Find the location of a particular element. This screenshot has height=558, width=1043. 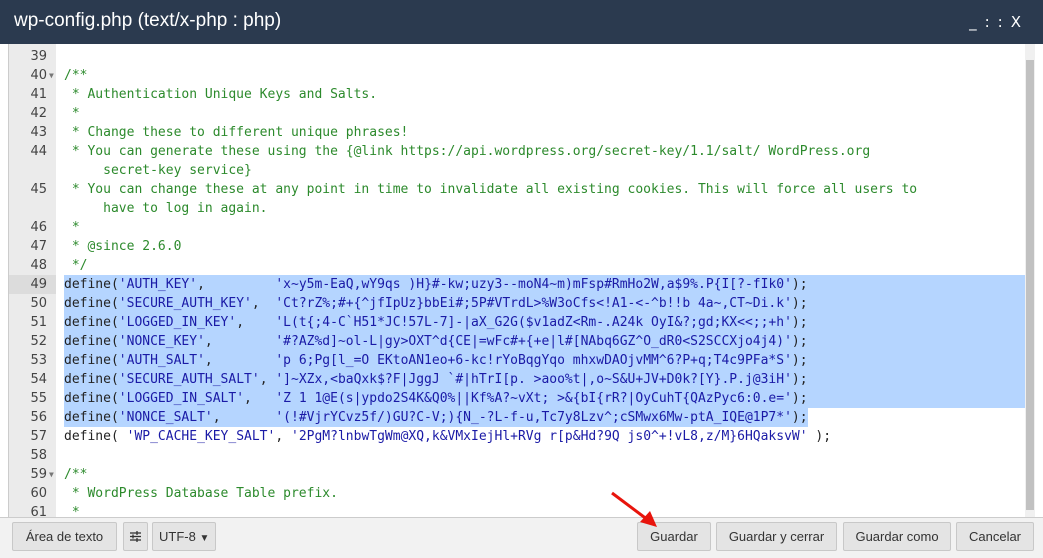

line-number: 53 is located at coordinates (38, 360).